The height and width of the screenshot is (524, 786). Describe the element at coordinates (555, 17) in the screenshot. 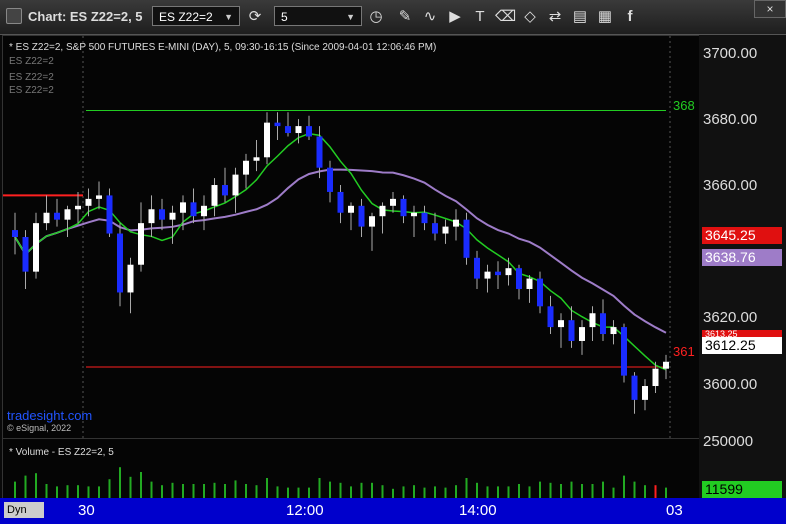

I see `sync-icon: ⇄` at that location.